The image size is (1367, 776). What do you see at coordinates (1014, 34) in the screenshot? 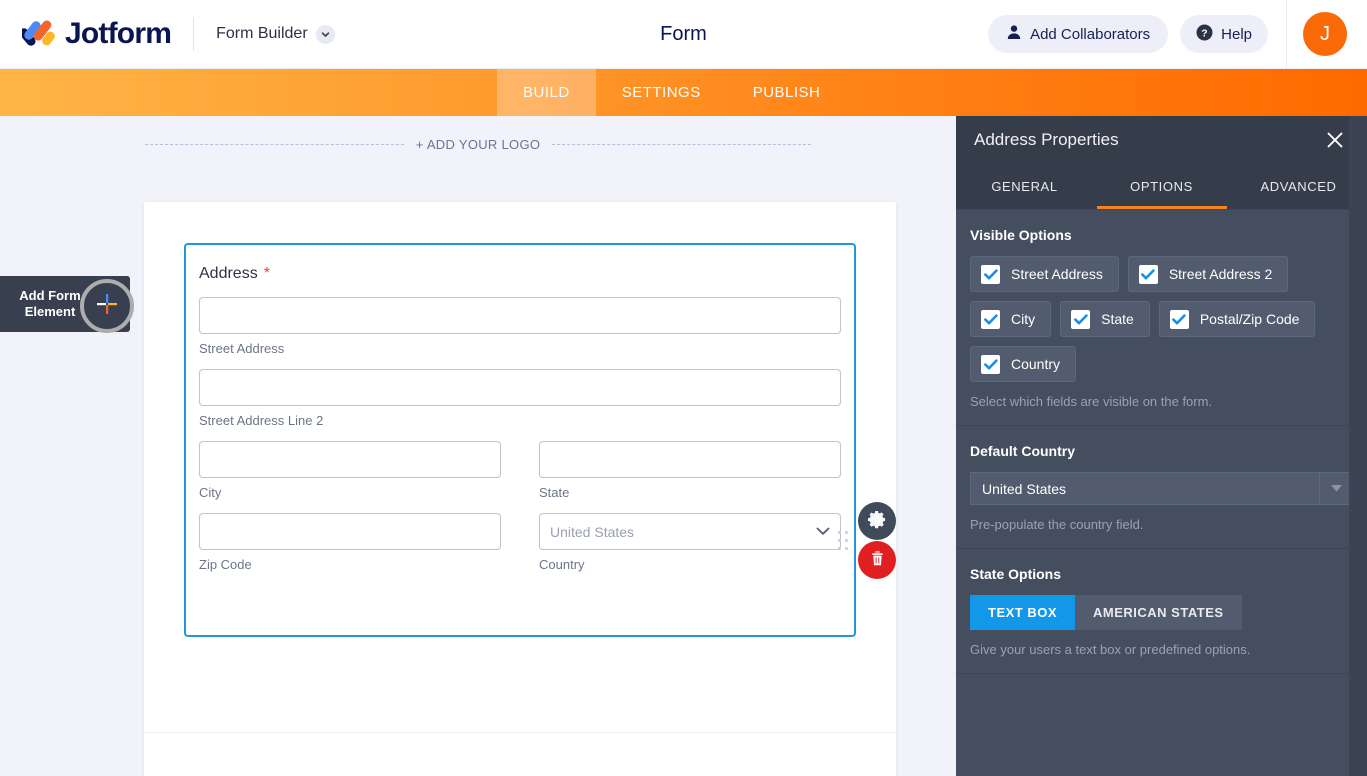
I see `person-icon` at bounding box center [1014, 34].